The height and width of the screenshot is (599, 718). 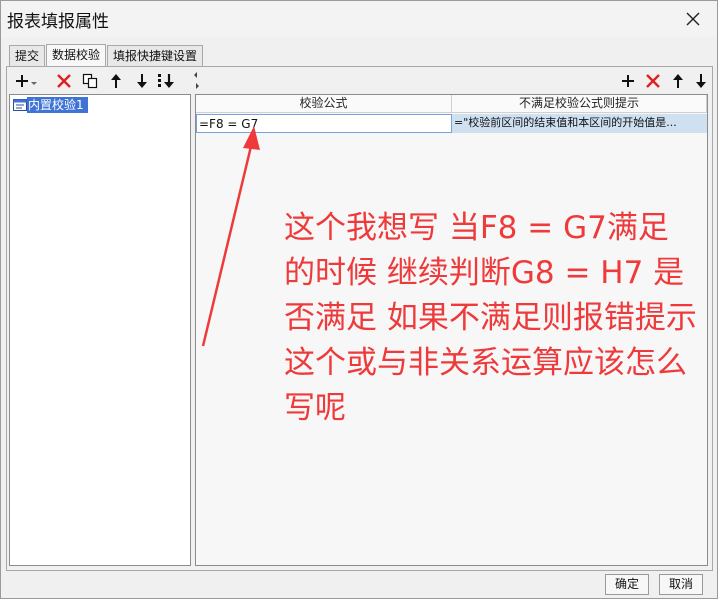 I want to click on add-row-button, so click(x=628, y=81).